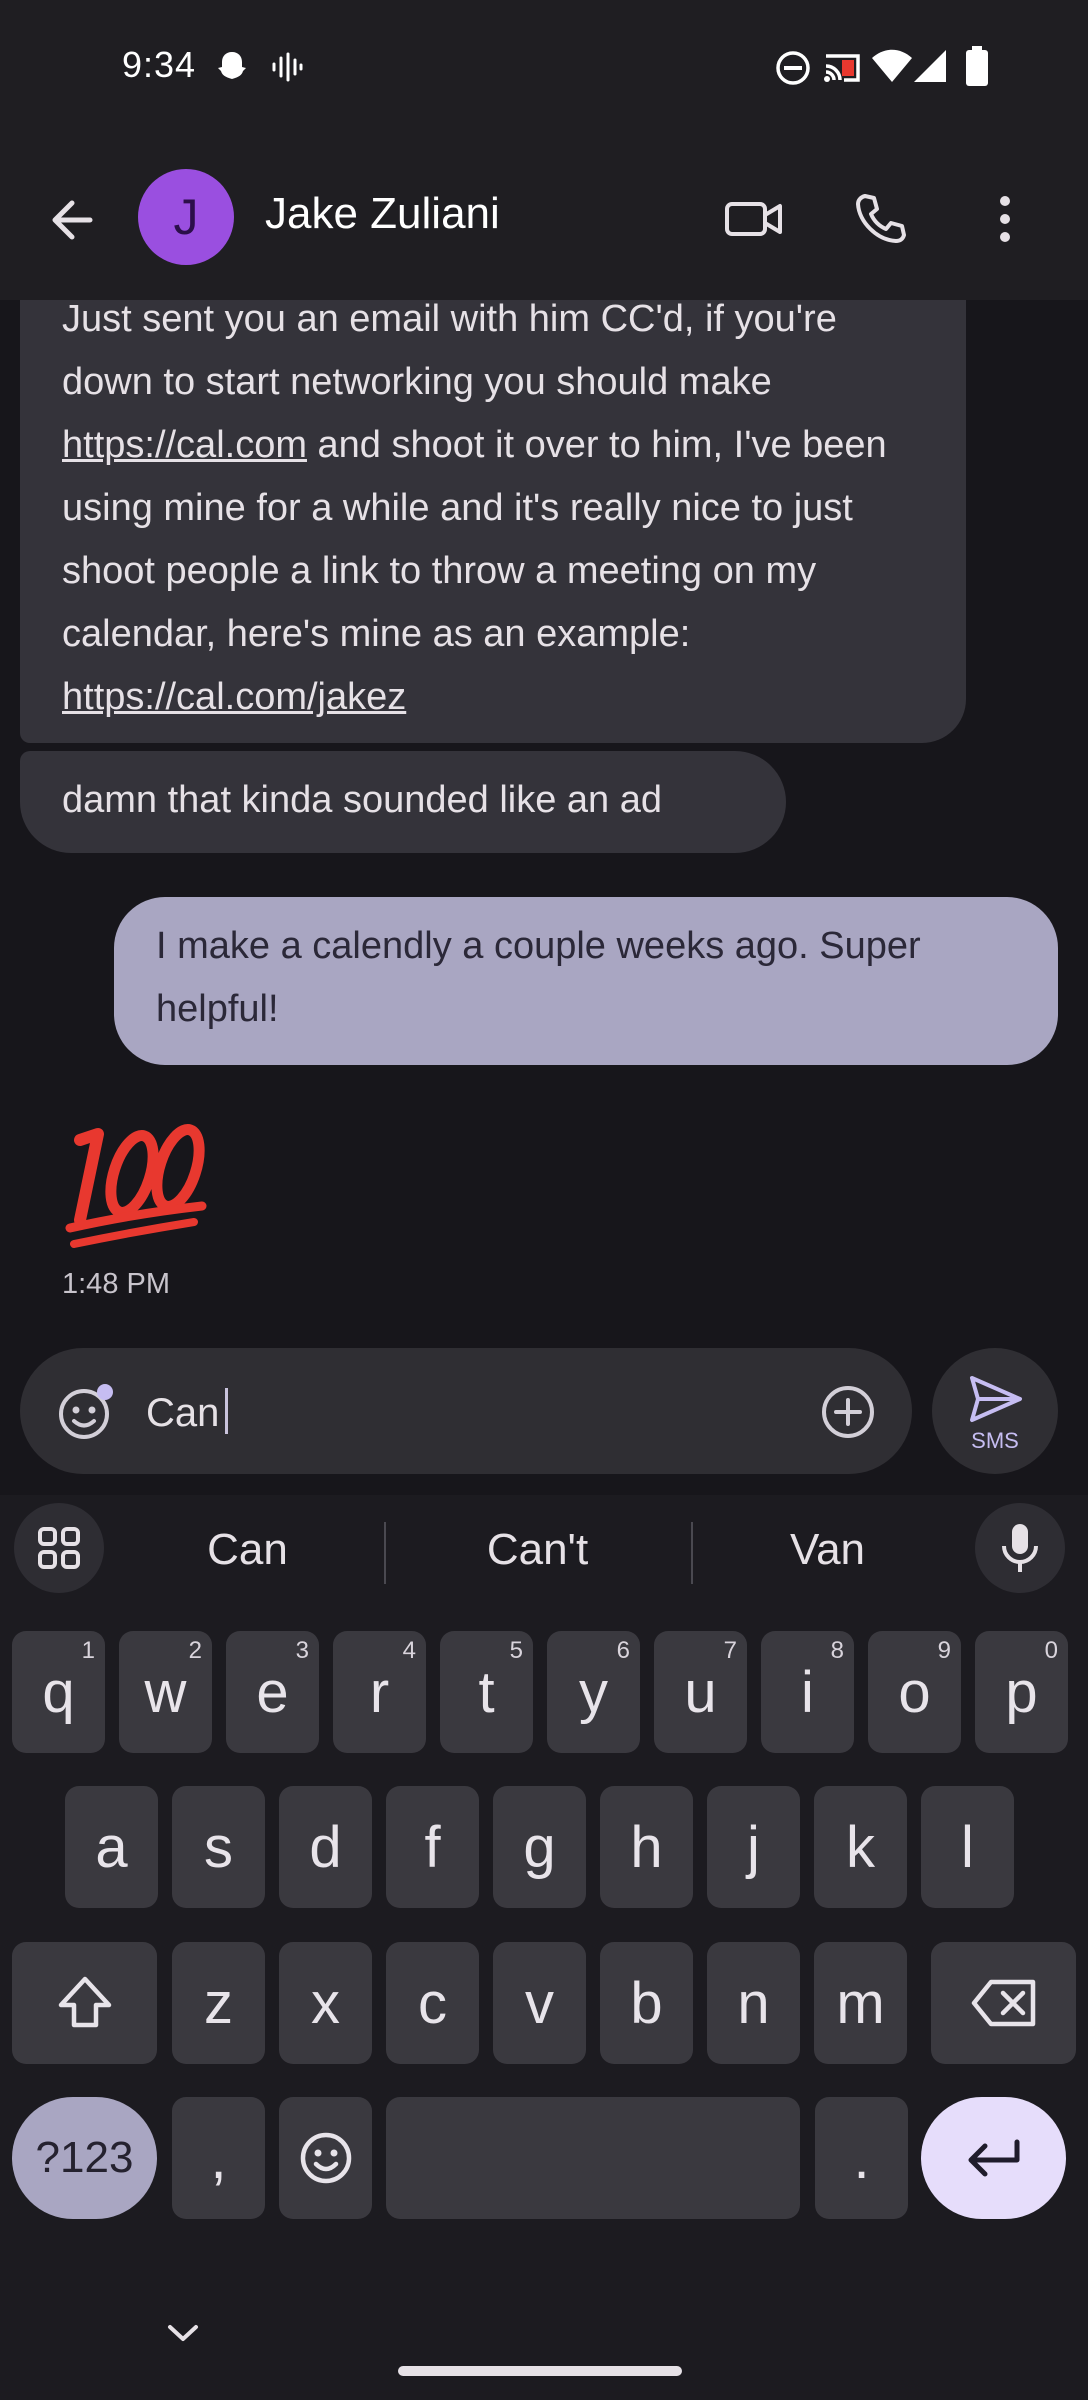 Image resolution: width=1088 pixels, height=2400 pixels. I want to click on key-label: s, so click(218, 1847).